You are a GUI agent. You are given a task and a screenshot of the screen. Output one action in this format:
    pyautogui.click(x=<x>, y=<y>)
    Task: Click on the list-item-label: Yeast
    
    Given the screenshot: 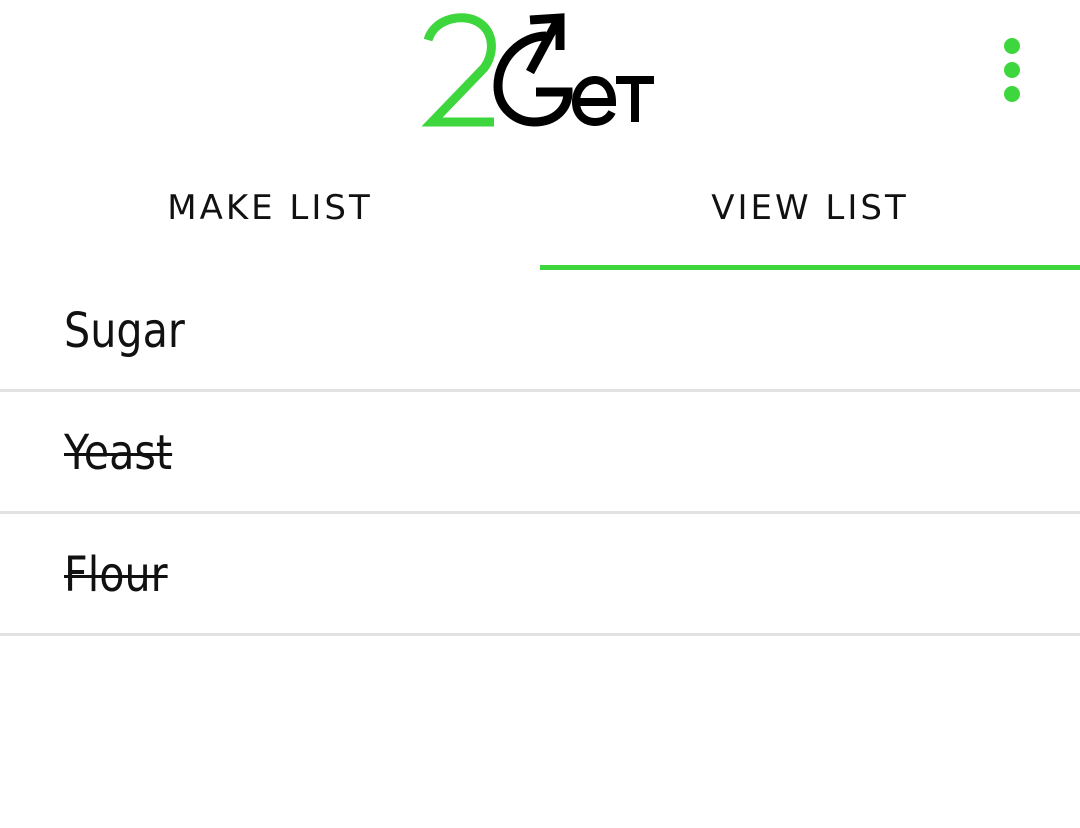 What is the action you would take?
    pyautogui.click(x=118, y=453)
    